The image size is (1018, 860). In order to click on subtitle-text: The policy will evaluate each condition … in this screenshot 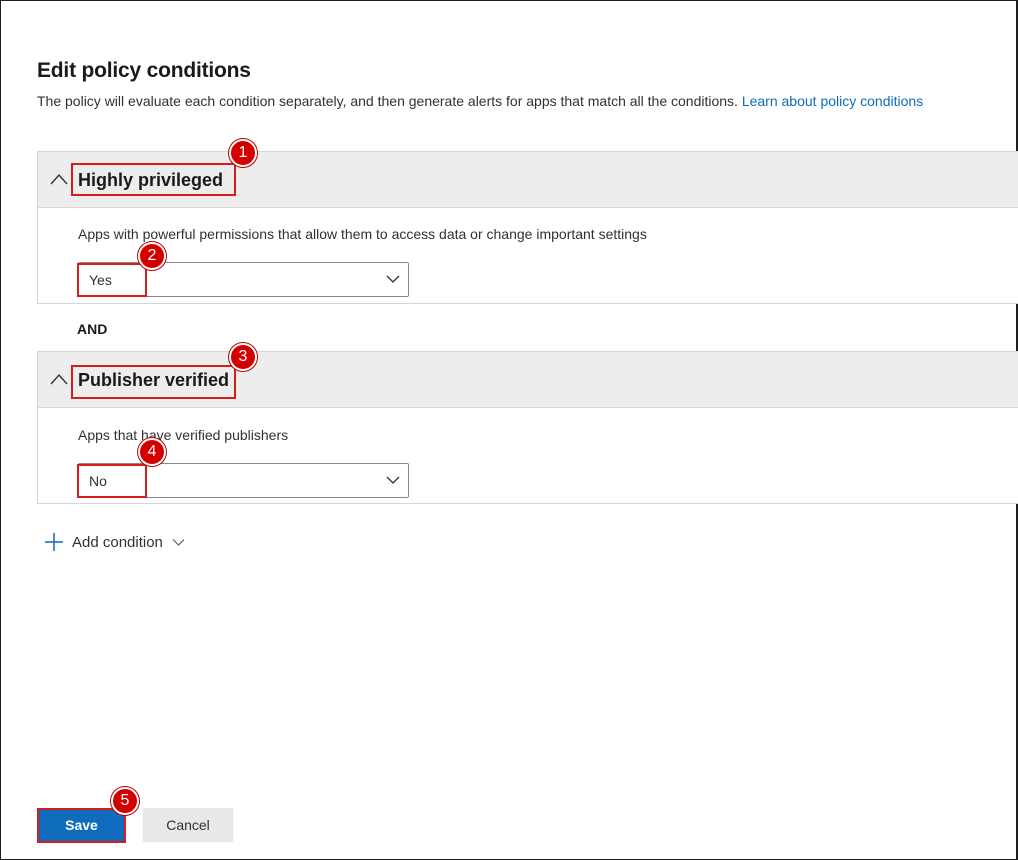, I will do `click(387, 101)`.